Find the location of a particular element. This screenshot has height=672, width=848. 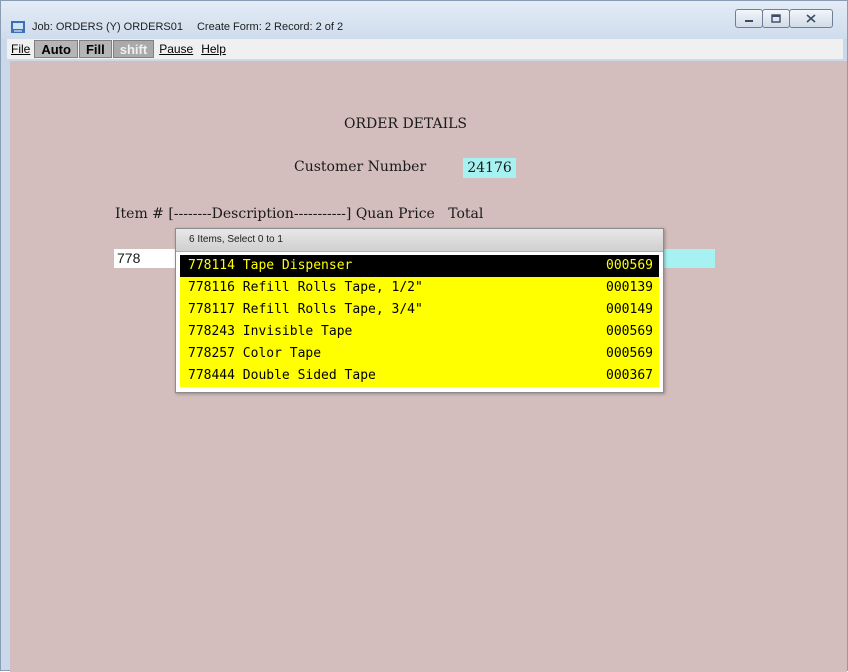

item-description: Refill Rolls Tape, 3/4" is located at coordinates (328, 309).